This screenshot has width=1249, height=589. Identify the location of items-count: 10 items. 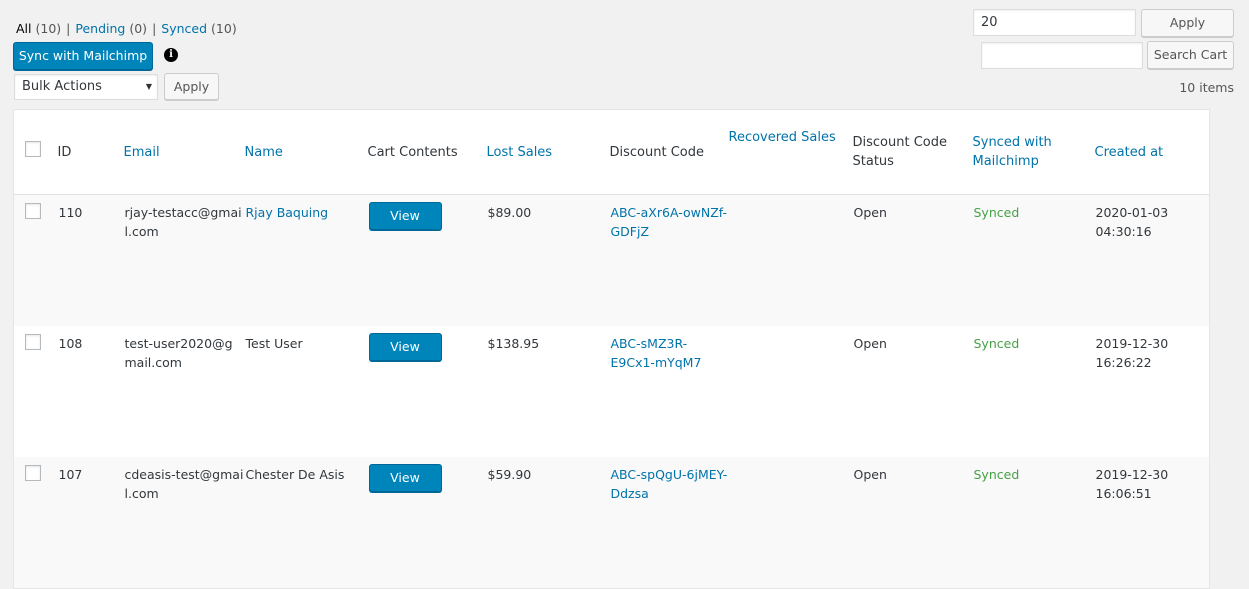
(1206, 87).